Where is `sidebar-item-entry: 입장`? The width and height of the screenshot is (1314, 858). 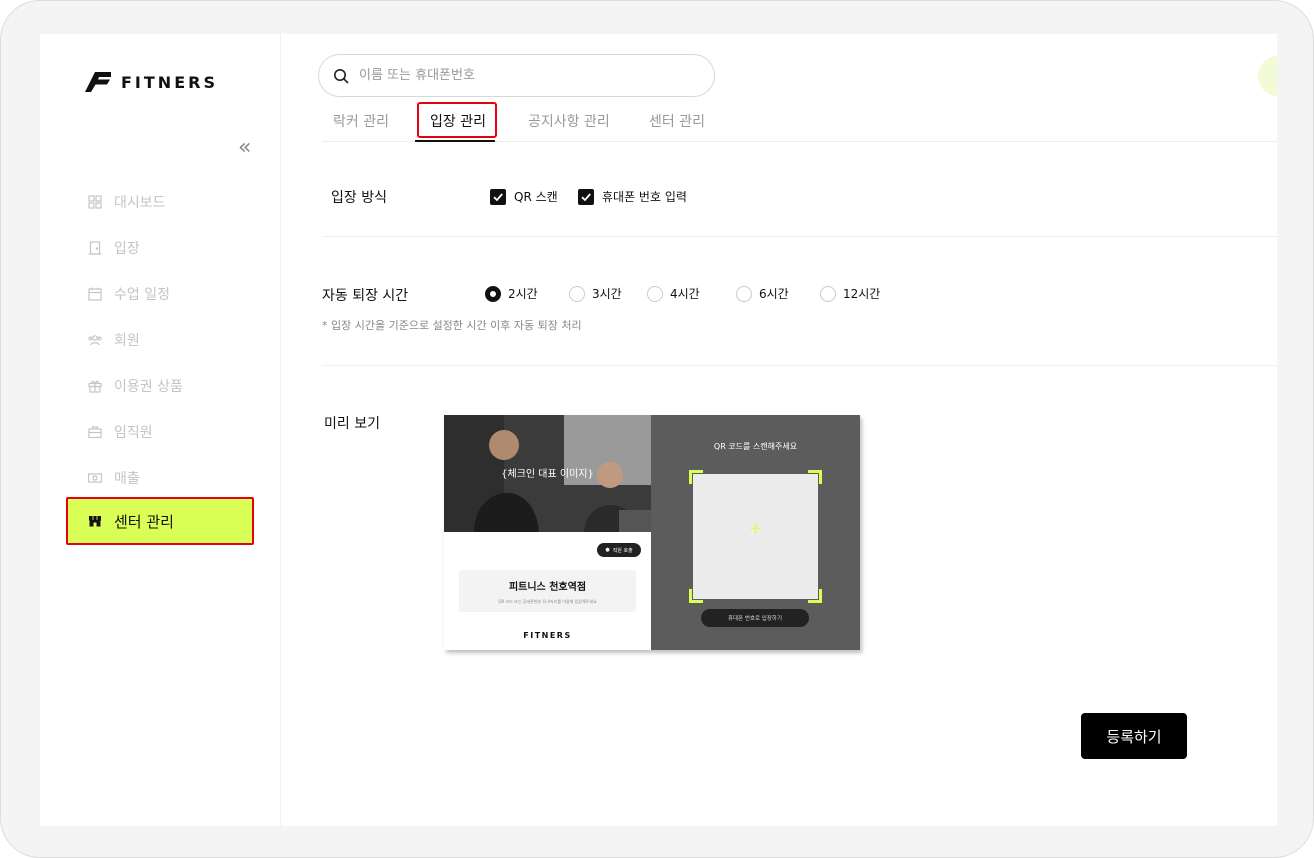
sidebar-item-entry: 입장 is located at coordinates (114, 248).